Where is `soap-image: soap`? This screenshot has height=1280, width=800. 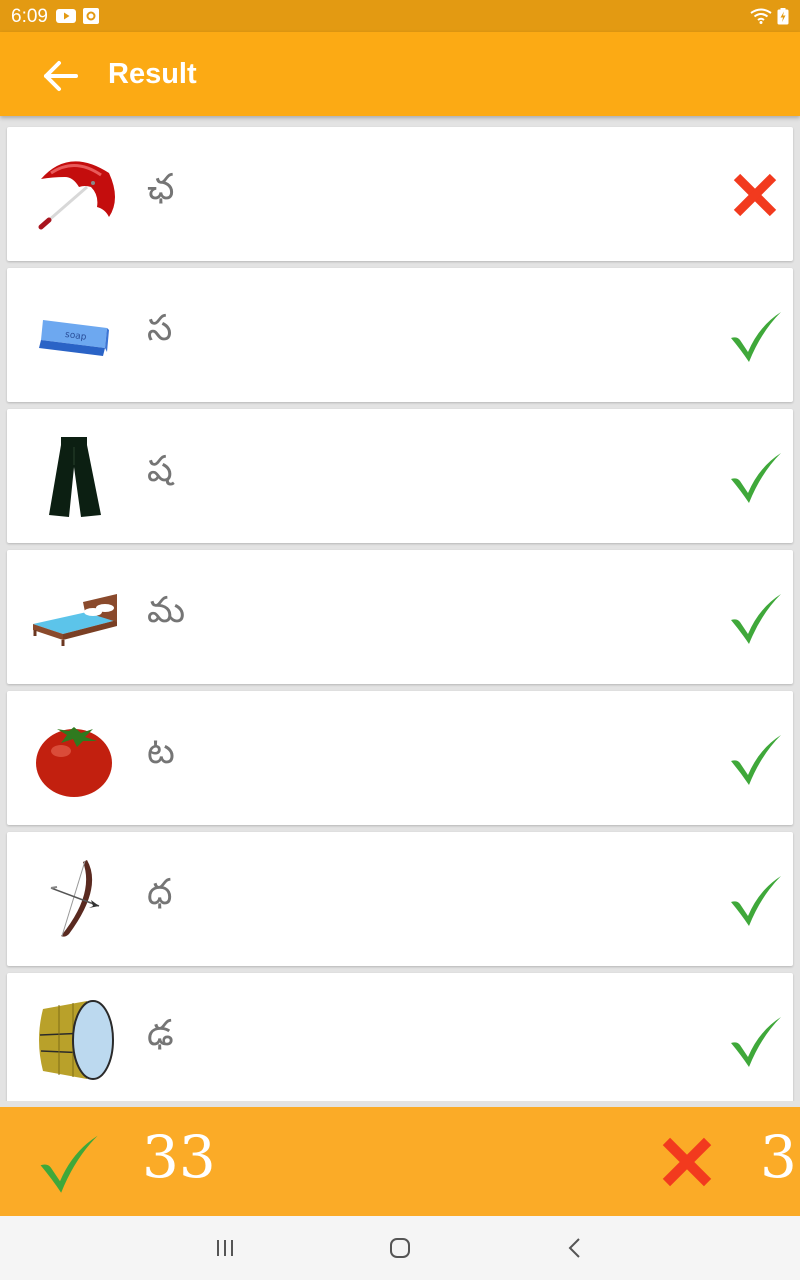 soap-image: soap is located at coordinates (74, 338).